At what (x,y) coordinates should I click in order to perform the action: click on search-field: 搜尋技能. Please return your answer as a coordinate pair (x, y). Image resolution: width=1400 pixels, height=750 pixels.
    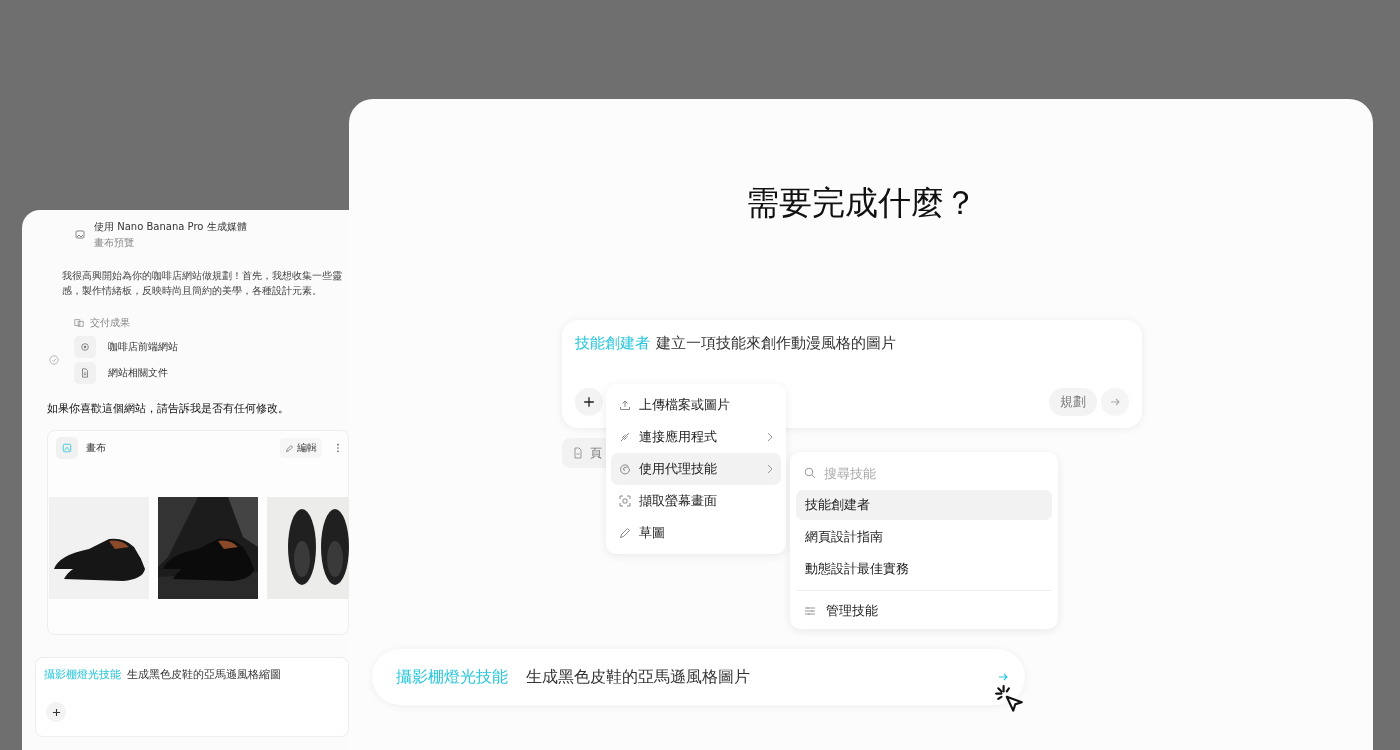
    Looking at the image, I should click on (924, 473).